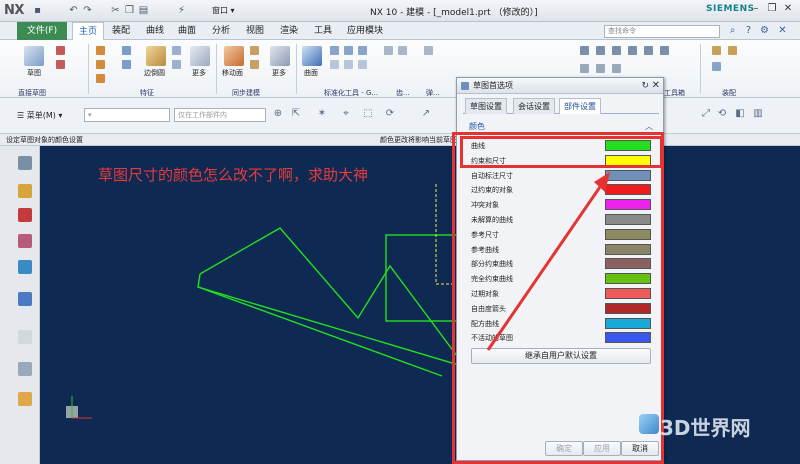  Describe the element at coordinates (255, 31) in the screenshot. I see `tab-view: 视图` at that location.